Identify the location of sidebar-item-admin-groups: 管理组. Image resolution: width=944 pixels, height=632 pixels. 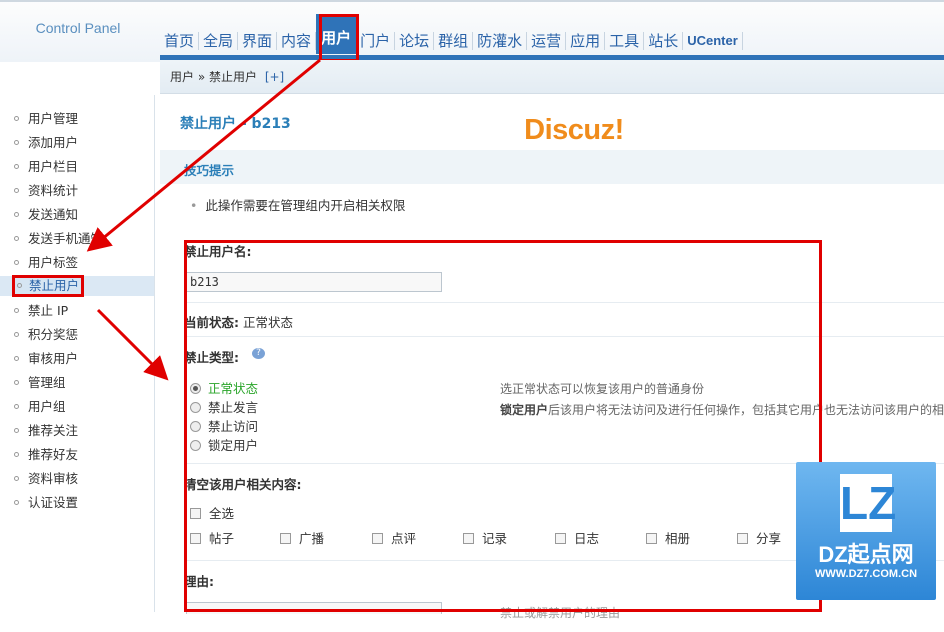
(40, 383).